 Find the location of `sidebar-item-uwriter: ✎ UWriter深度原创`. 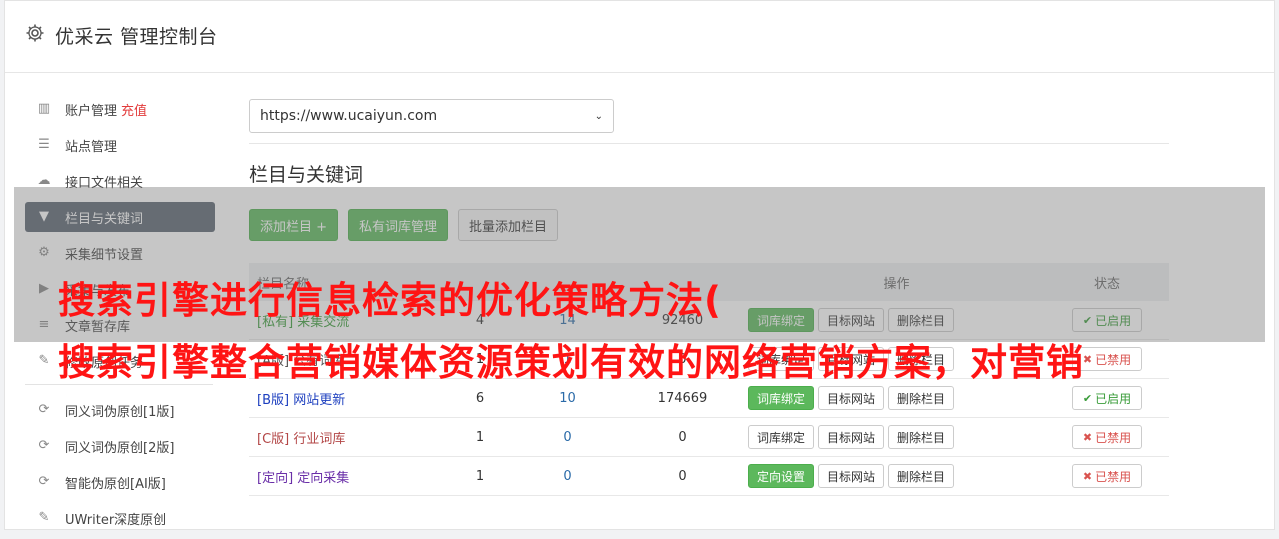

sidebar-item-uwriter: ✎ UWriter深度原创 is located at coordinates (120, 518).